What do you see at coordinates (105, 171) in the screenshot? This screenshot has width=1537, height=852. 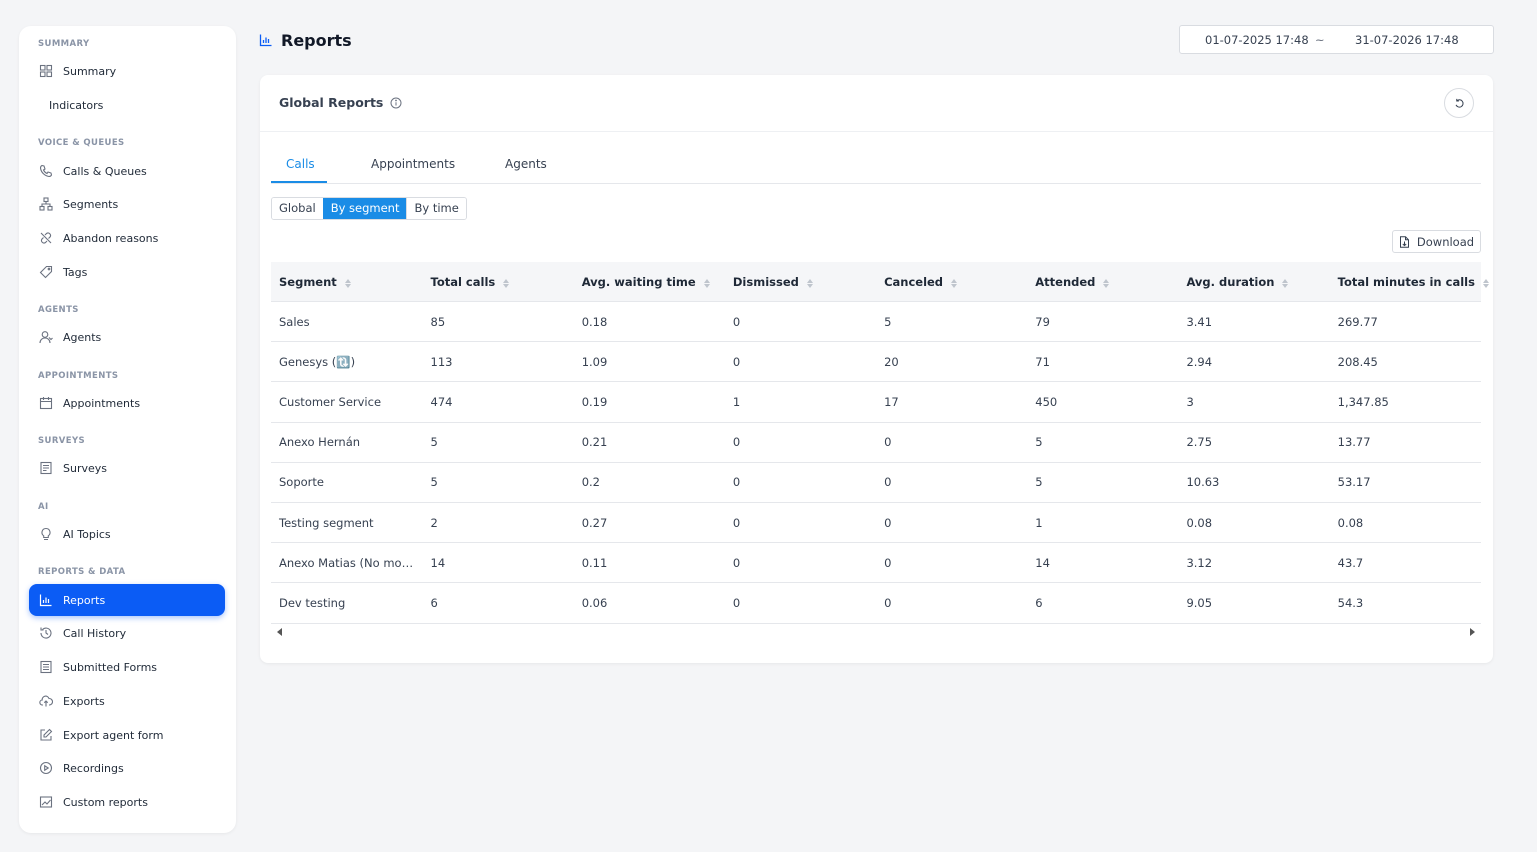 I see `sidebar-item-label: Calls & Queues` at bounding box center [105, 171].